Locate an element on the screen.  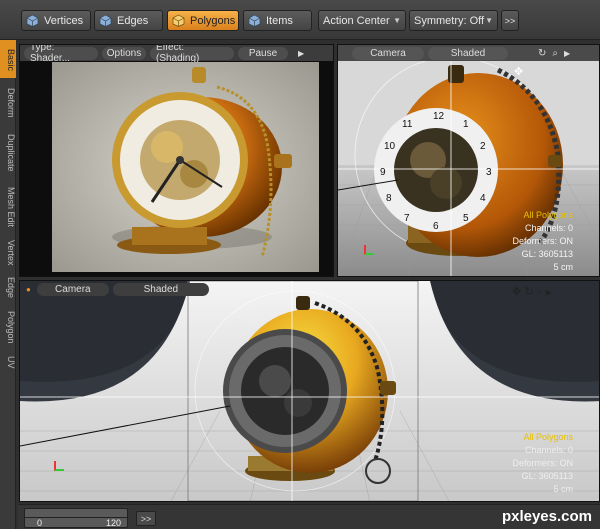
polygons-mode-button: Polygons is located at coordinates (203, 20).